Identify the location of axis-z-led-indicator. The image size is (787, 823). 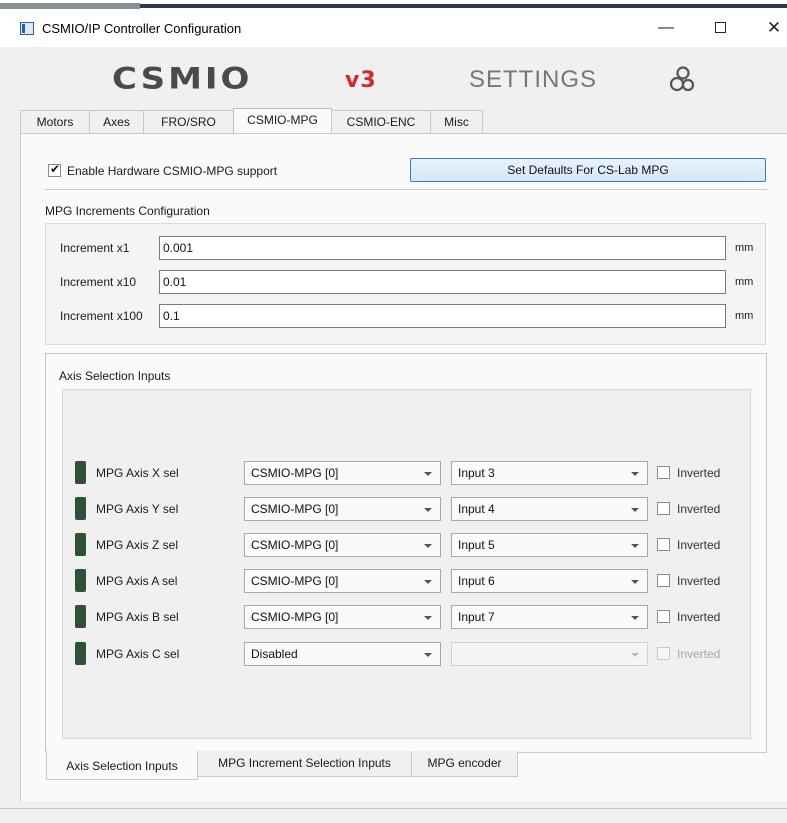
(80, 544).